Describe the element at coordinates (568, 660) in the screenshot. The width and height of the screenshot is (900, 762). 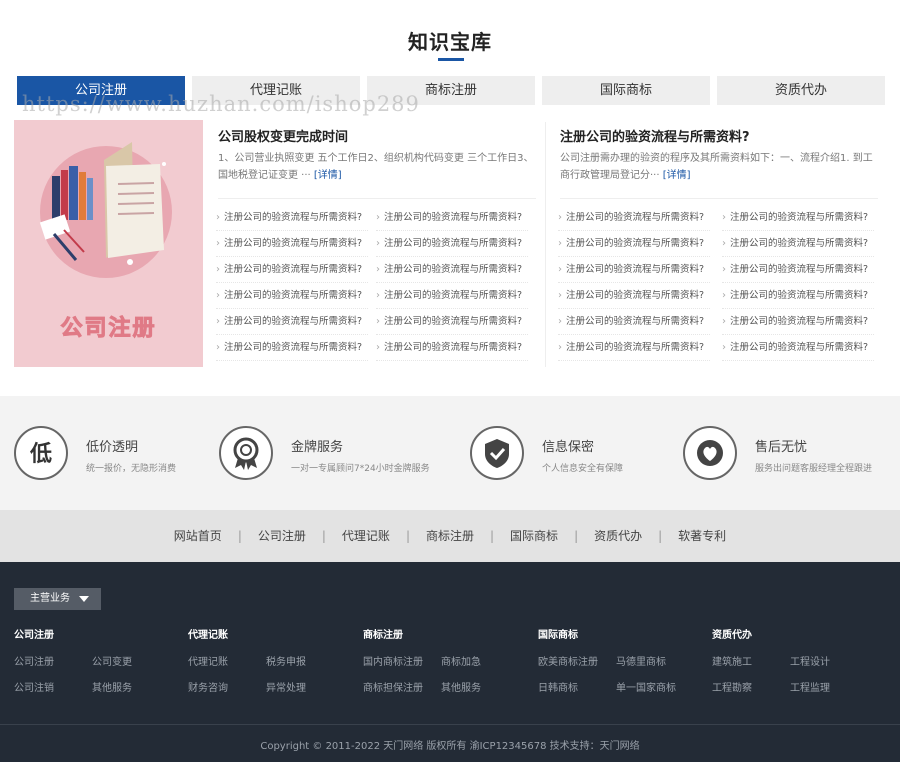
I see `footer-link: 欧美商标注册` at that location.